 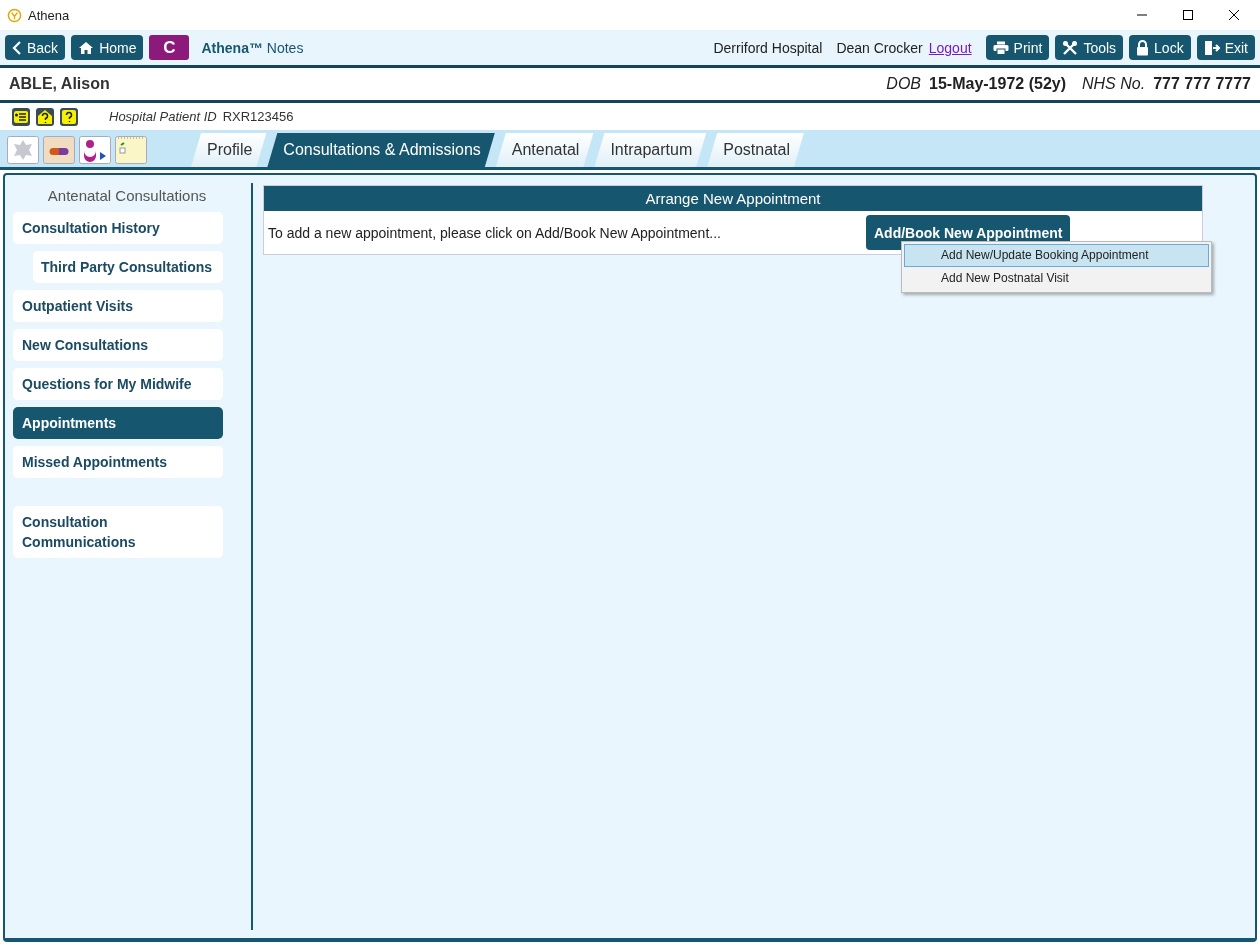 I want to click on logout-link: Logout, so click(x=950, y=47).